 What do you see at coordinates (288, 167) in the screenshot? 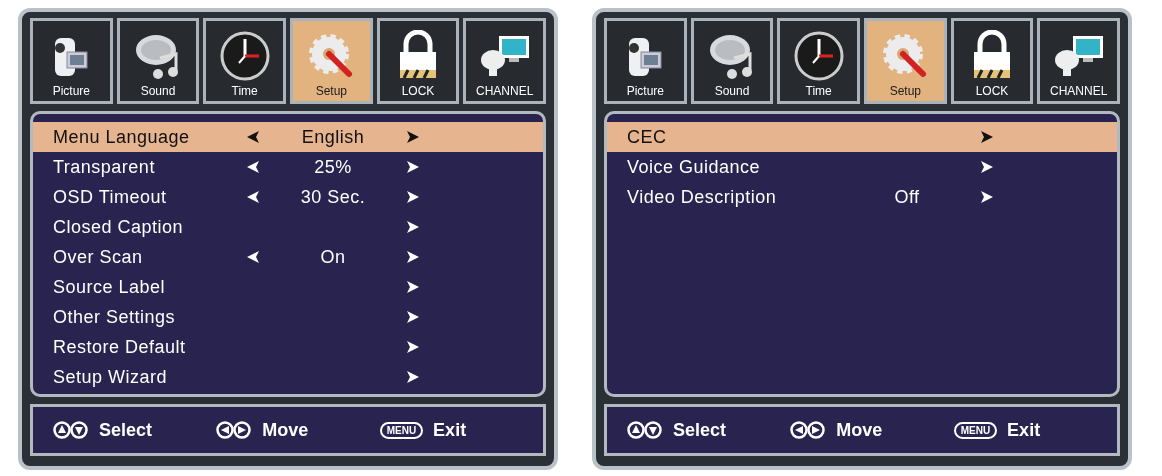
I see `menu-item: Transparent 25%` at bounding box center [288, 167].